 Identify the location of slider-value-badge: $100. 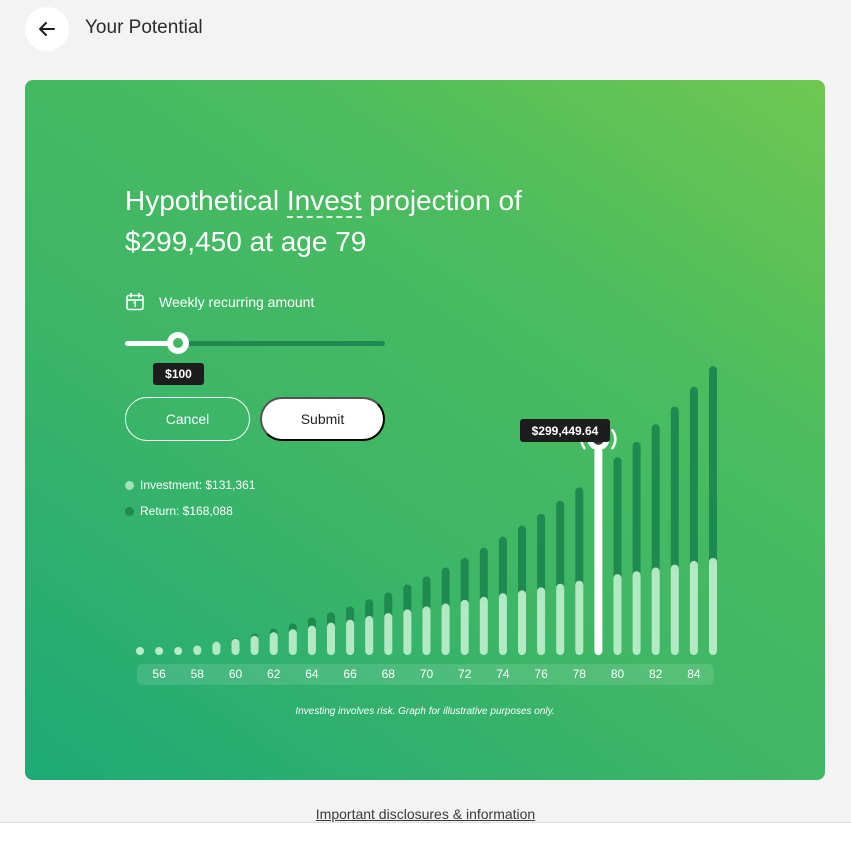
(178, 374).